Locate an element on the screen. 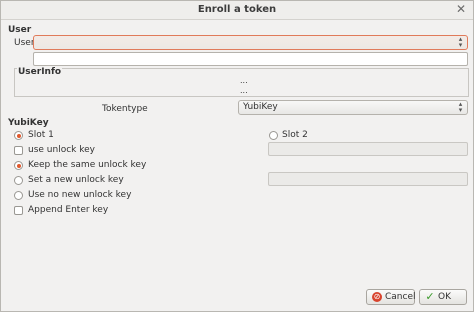 Image resolution: width=474 pixels, height=312 pixels. use-unlock-key-label: use unlock key is located at coordinates (61, 150).